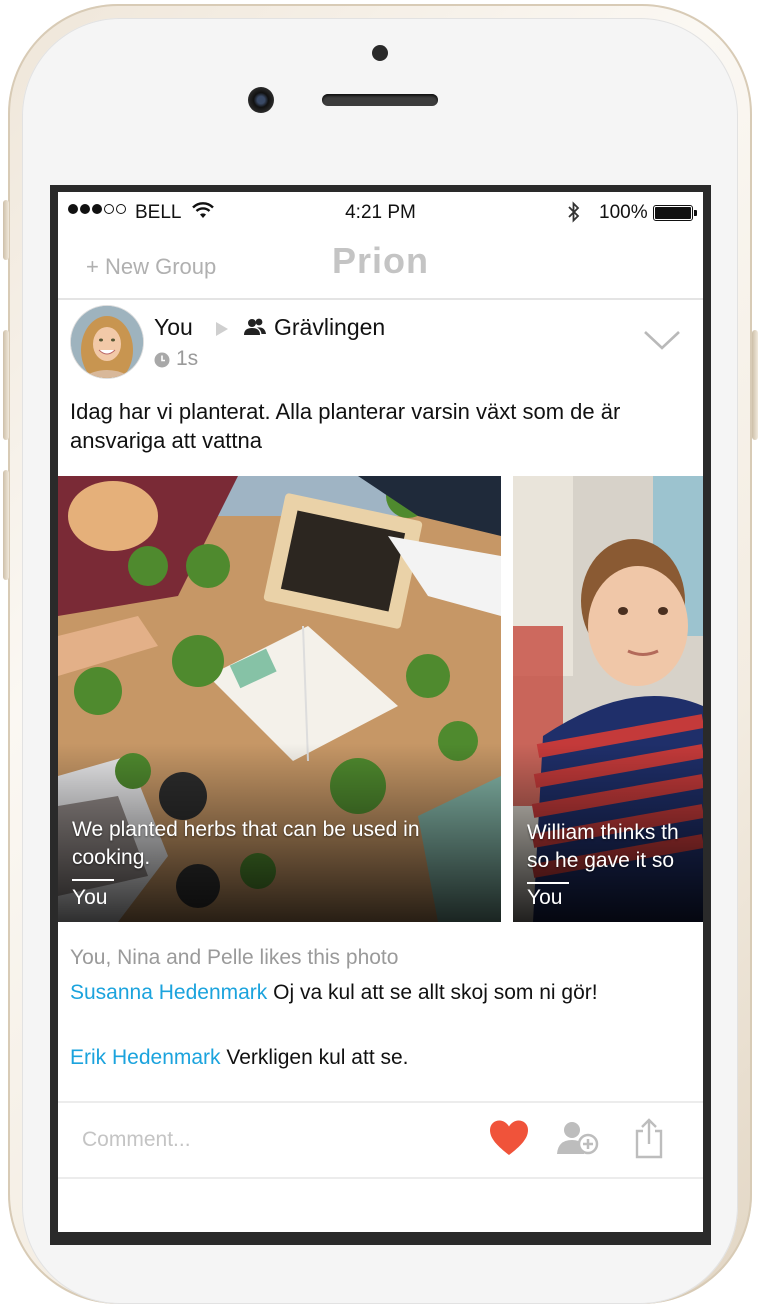 Image resolution: width=761 pixels, height=1304 pixels. Describe the element at coordinates (234, 958) in the screenshot. I see `likes-summary: You, Nina and Pelle likes this photo` at that location.